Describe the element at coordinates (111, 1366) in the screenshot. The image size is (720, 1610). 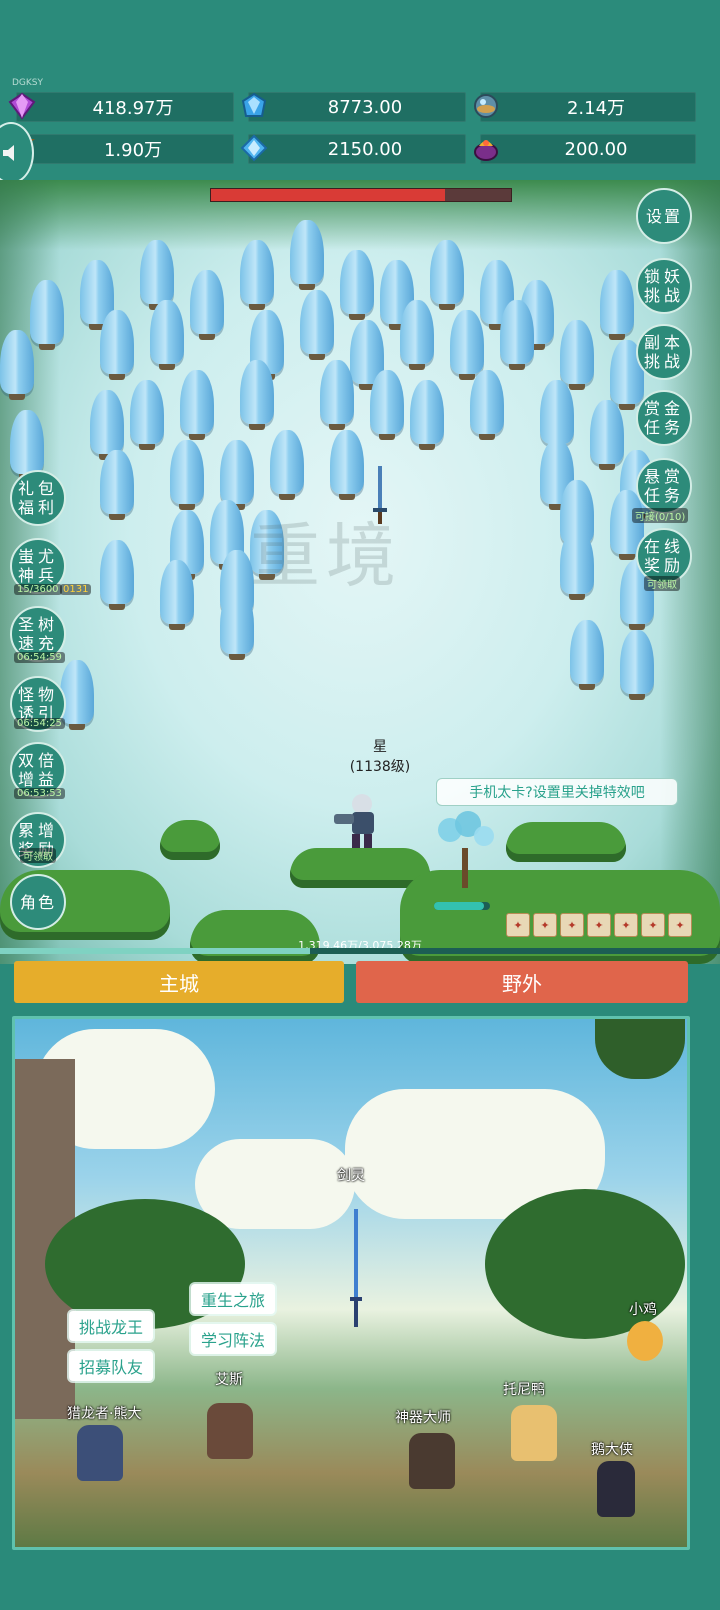
I see `recruit-teammate-button: 招募队友` at that location.